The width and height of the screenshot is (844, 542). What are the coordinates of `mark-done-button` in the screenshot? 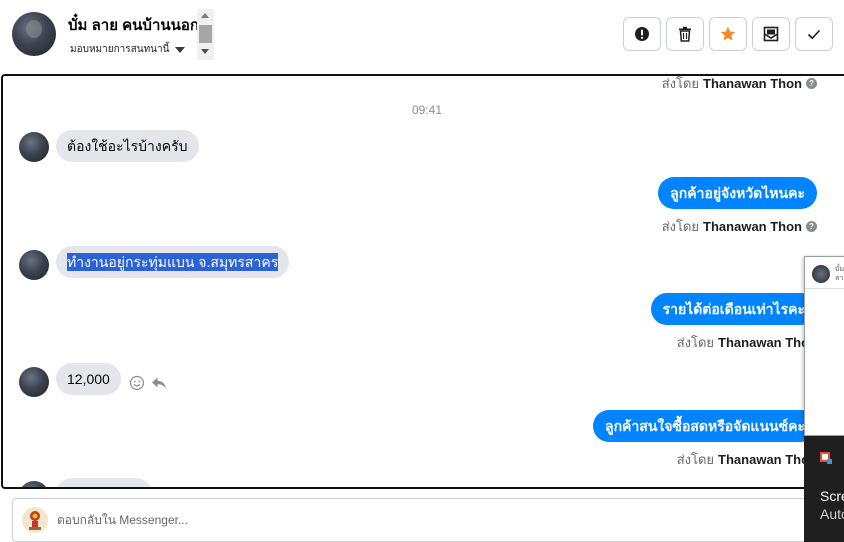 It's located at (814, 34).